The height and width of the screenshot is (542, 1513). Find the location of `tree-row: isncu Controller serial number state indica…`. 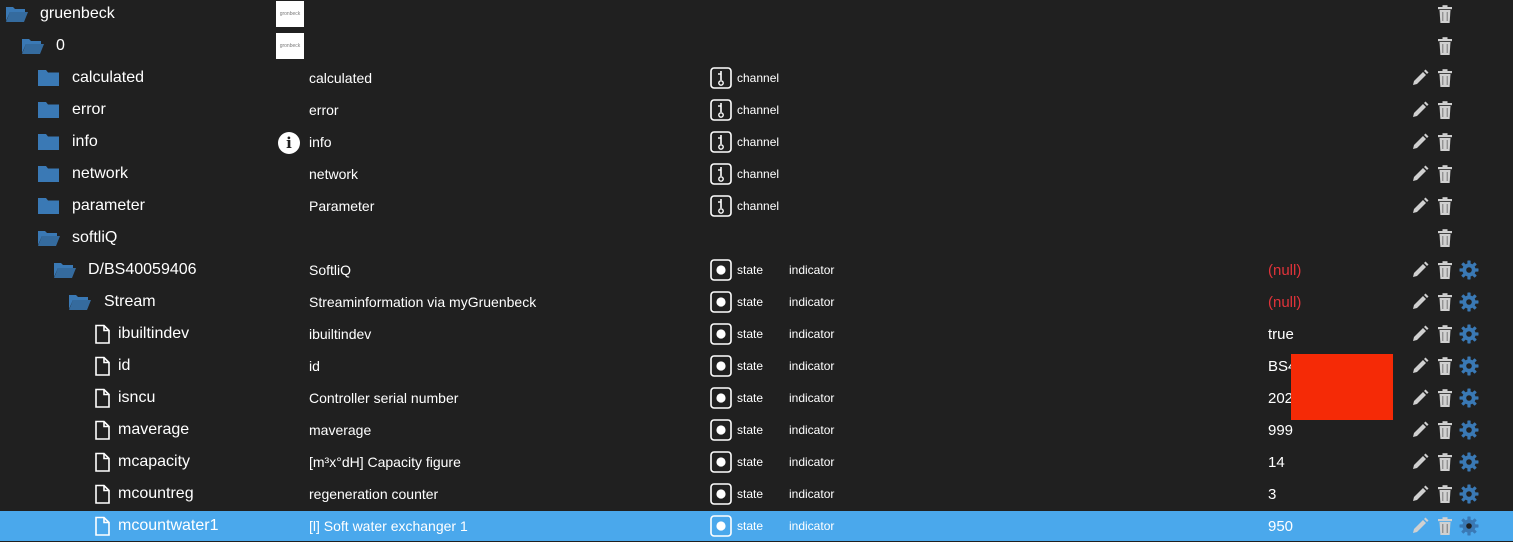

tree-row: isncu Controller serial number state indica… is located at coordinates (756, 398).